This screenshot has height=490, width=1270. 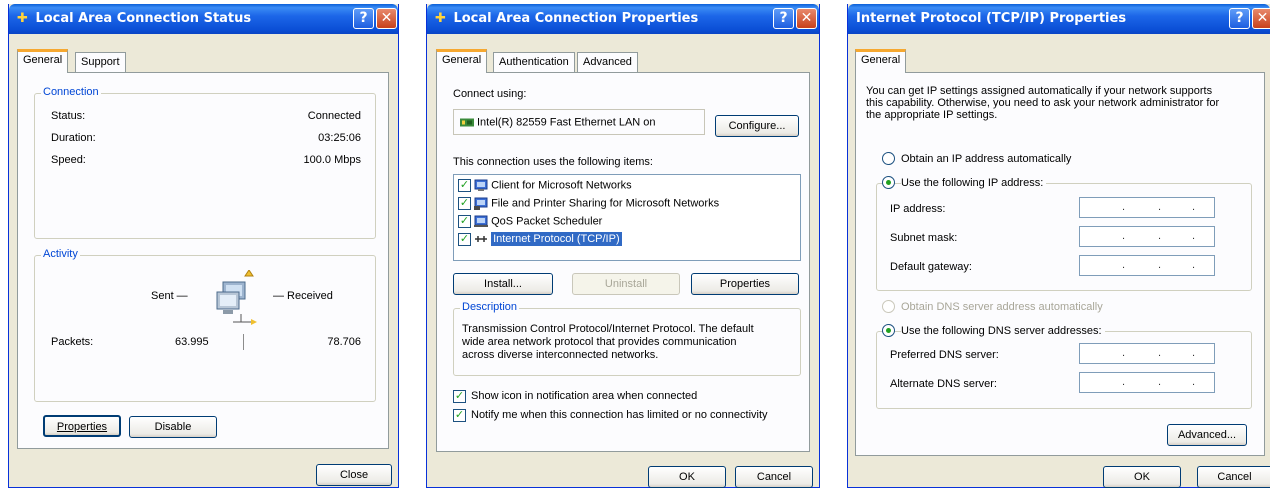 I want to click on connect-using-label: Connect using:, so click(x=490, y=94).